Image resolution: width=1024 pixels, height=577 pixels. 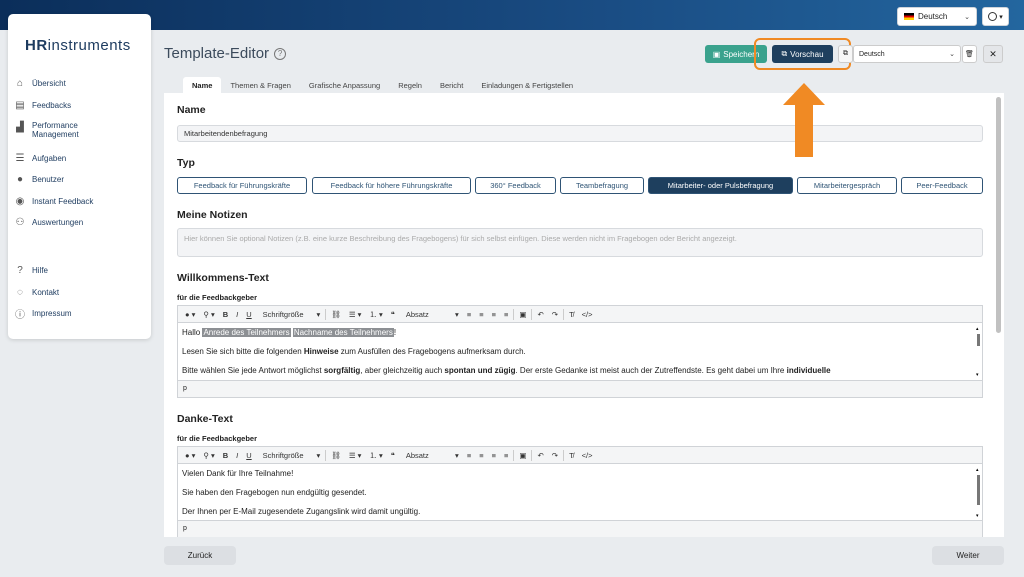 I want to click on type-option: Mitarbeitergespräch, so click(x=847, y=185).